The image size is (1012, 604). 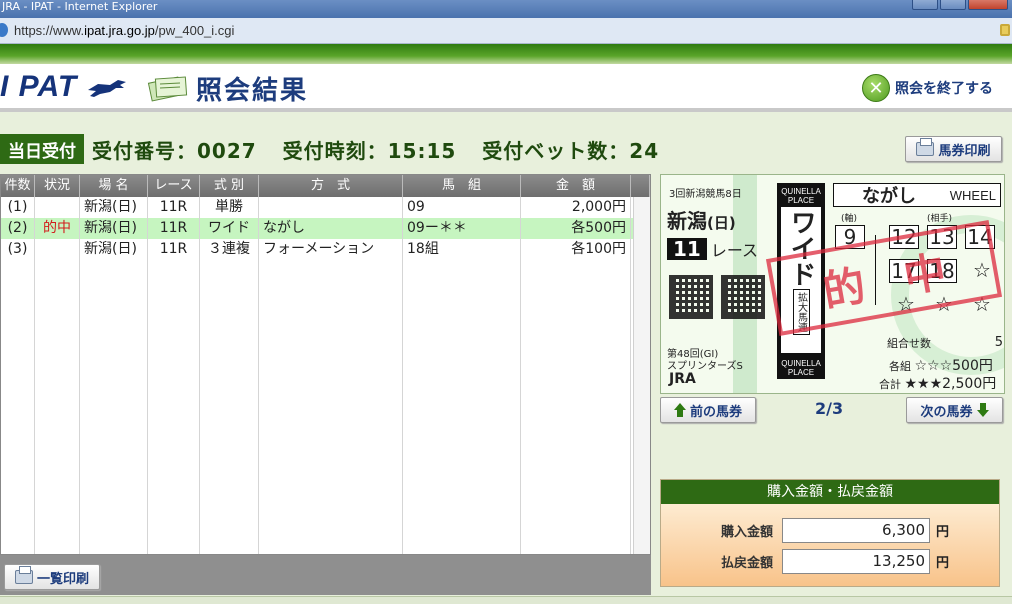 I want to click on tickets-icon, so click(x=167, y=89).